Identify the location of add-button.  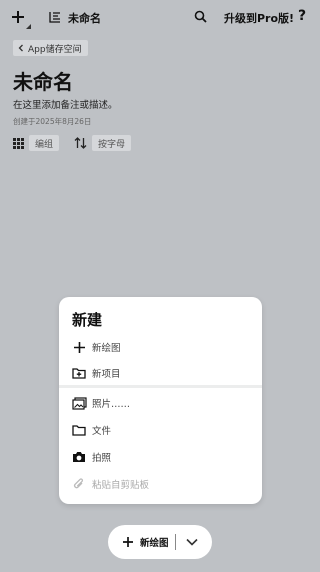
(21, 19).